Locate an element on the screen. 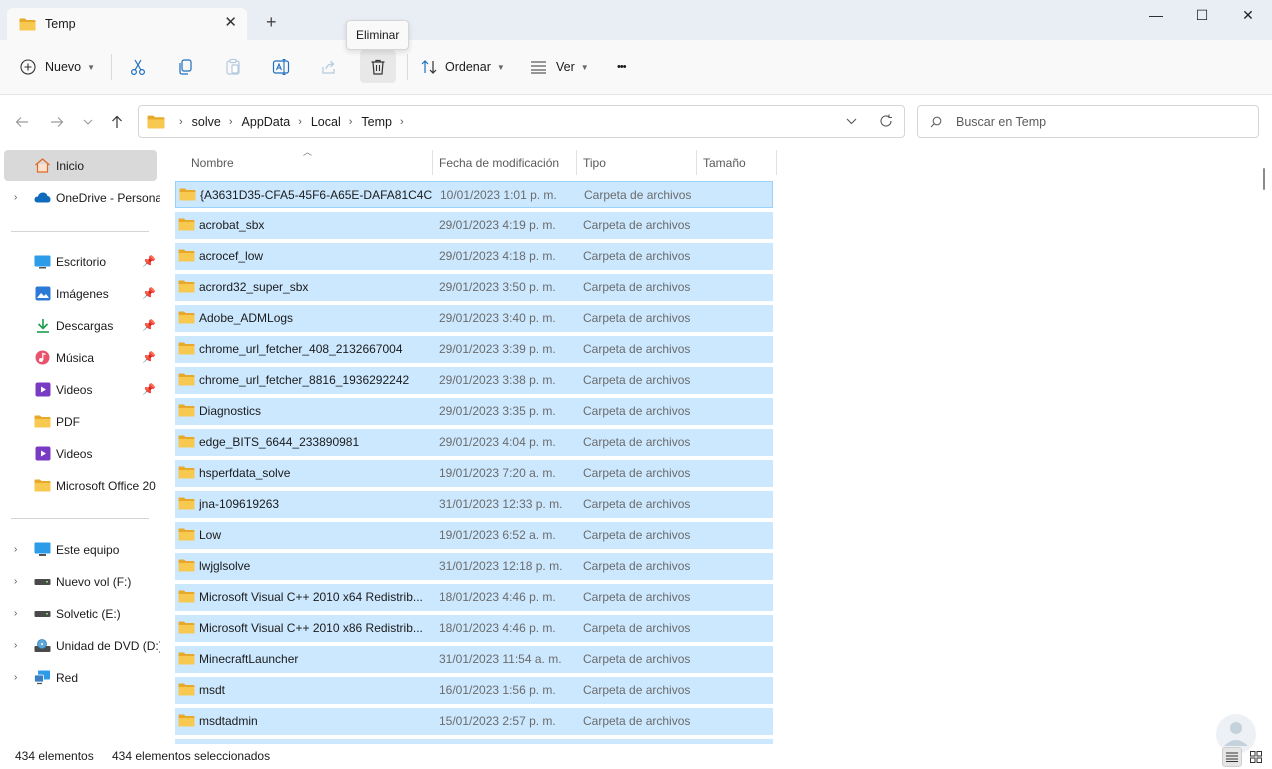 Image resolution: width=1272 pixels, height=769 pixels. copy-button is located at coordinates (185, 67).